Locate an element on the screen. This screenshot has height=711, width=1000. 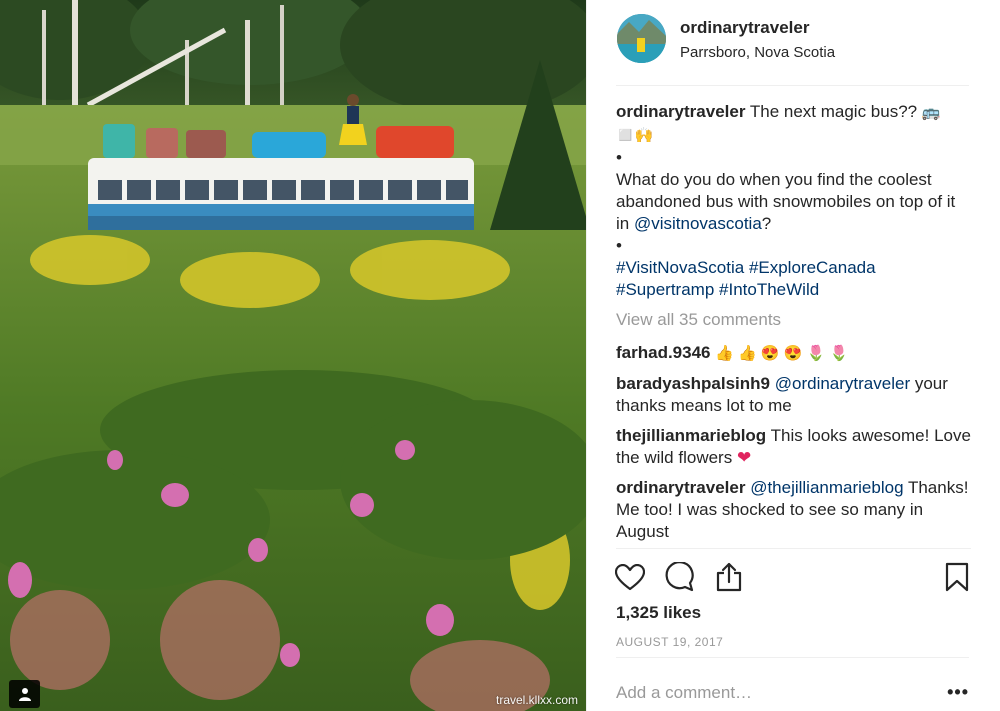
bus-emoji: 🚌 is located at coordinates (931, 112).